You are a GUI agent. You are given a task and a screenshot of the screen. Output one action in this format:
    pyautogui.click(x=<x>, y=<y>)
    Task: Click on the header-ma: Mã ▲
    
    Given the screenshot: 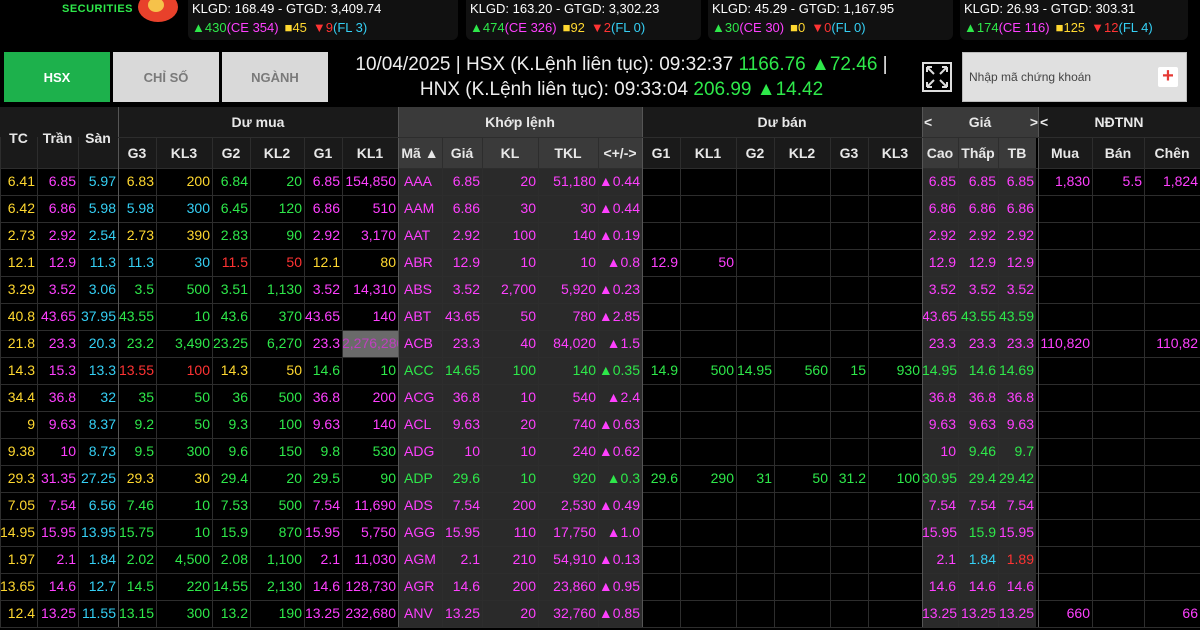 What is the action you would take?
    pyautogui.click(x=420, y=152)
    